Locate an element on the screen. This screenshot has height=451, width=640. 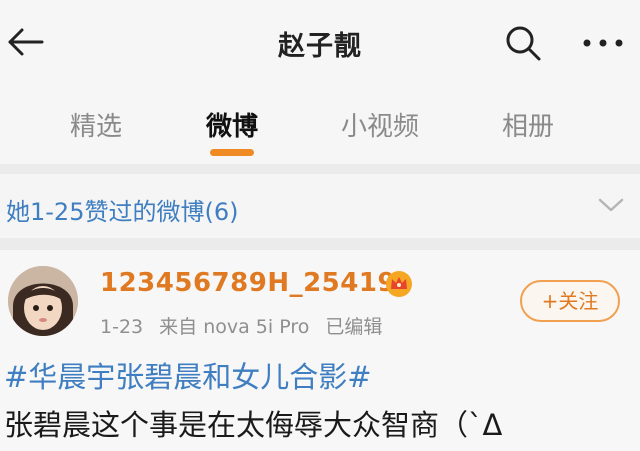
post-date: 1-23 is located at coordinates (122, 327).